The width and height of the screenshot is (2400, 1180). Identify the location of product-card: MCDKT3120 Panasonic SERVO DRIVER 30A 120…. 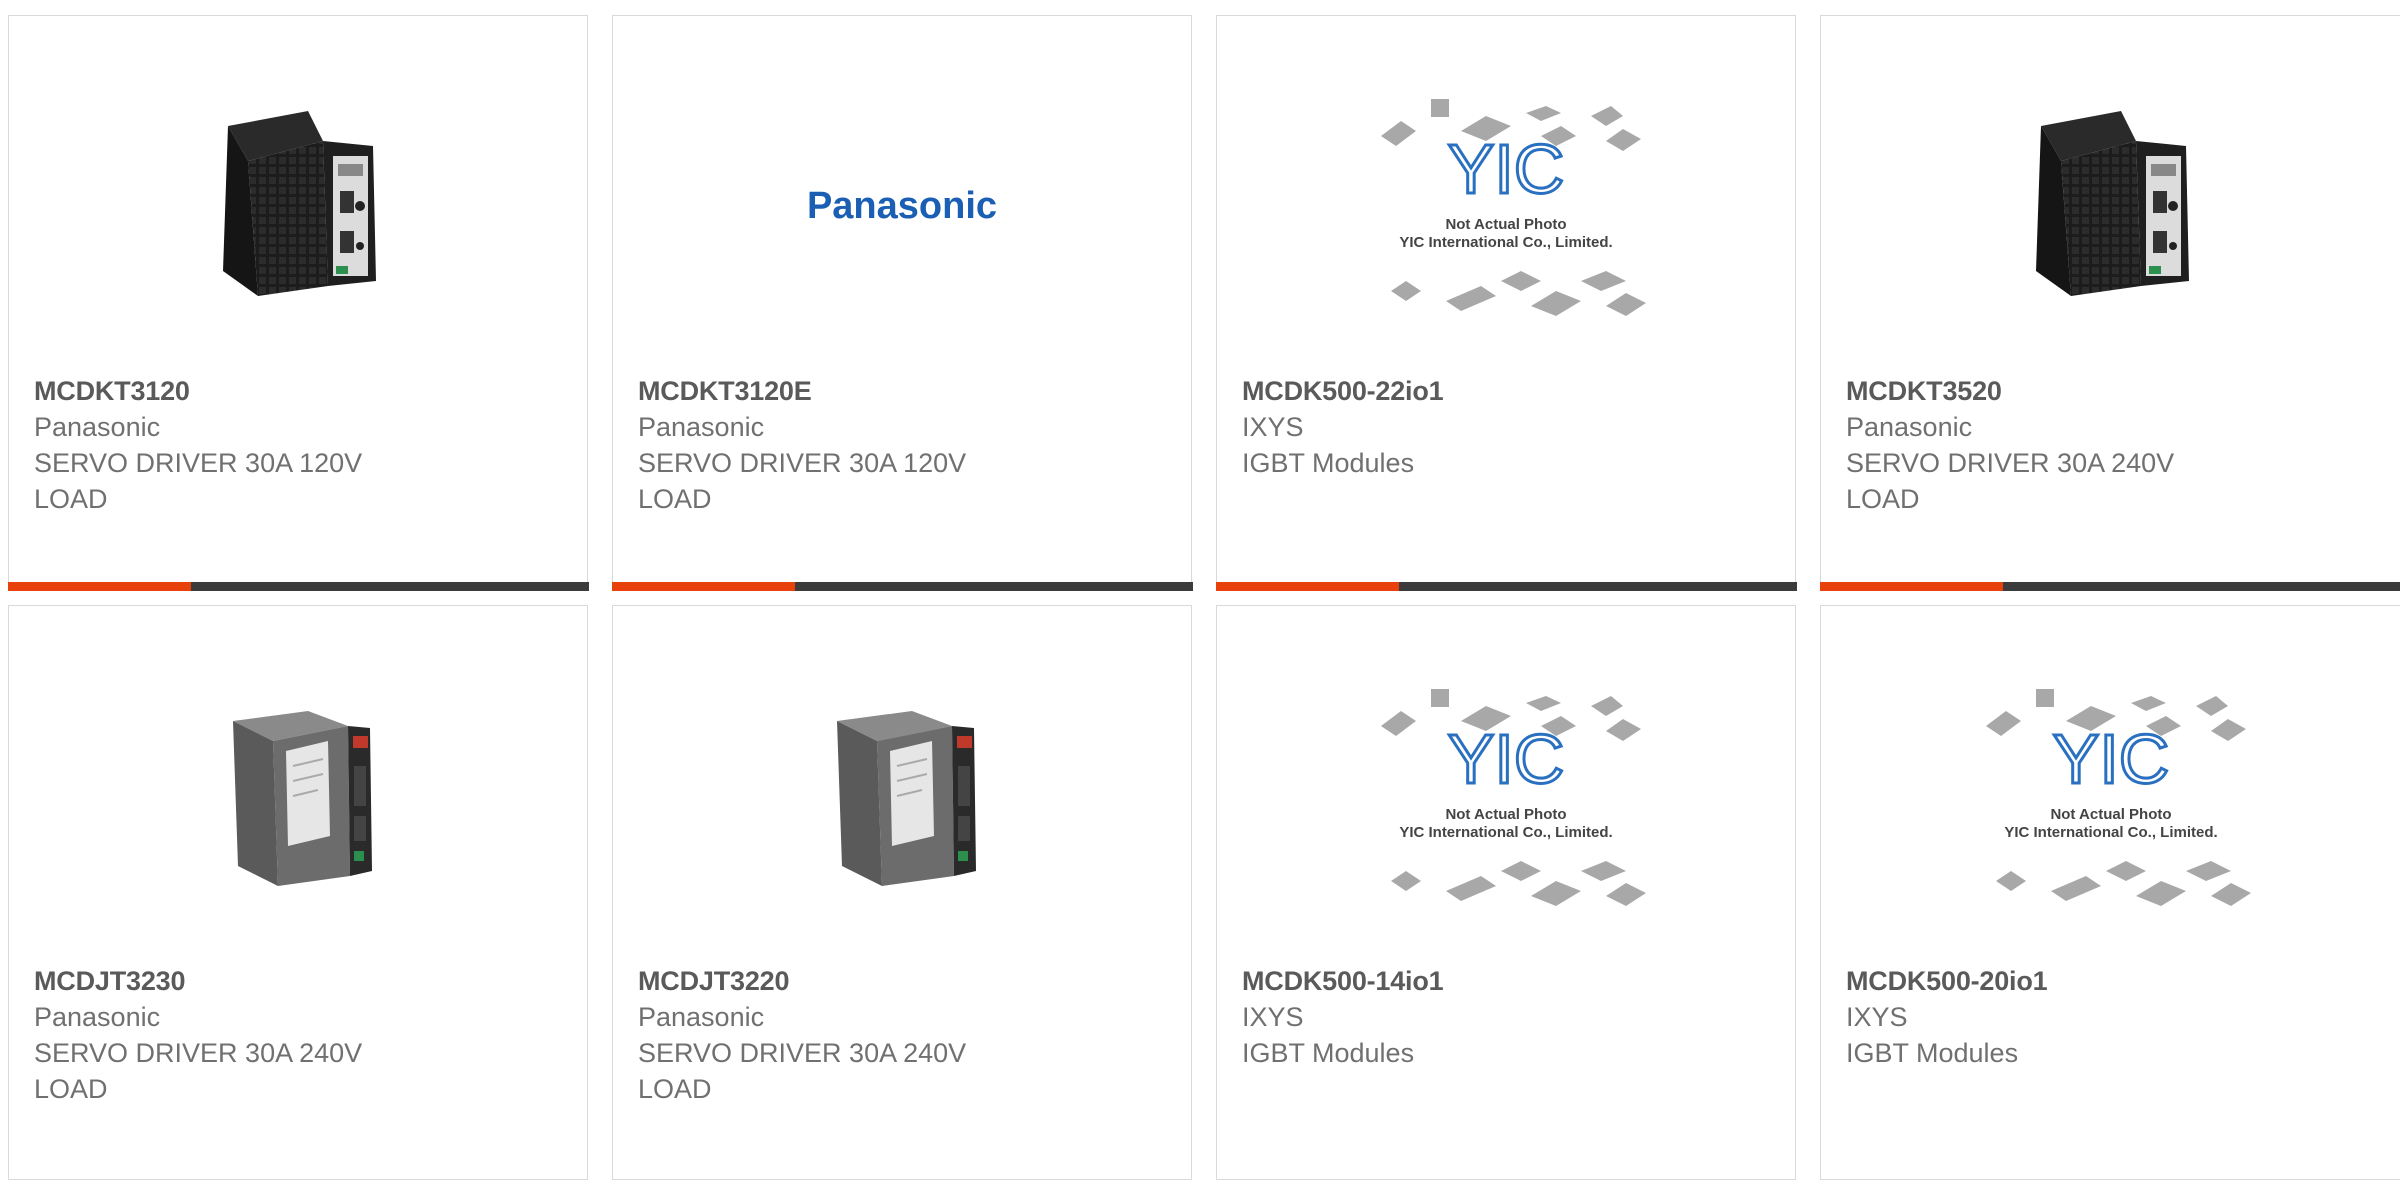
(298, 302).